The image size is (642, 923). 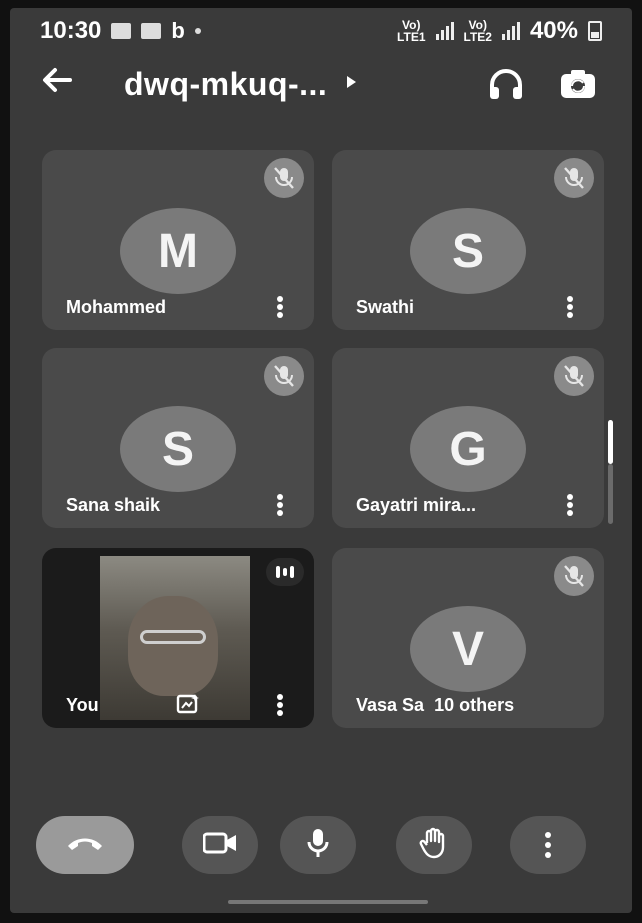 I want to click on battery-icon, so click(x=595, y=31).